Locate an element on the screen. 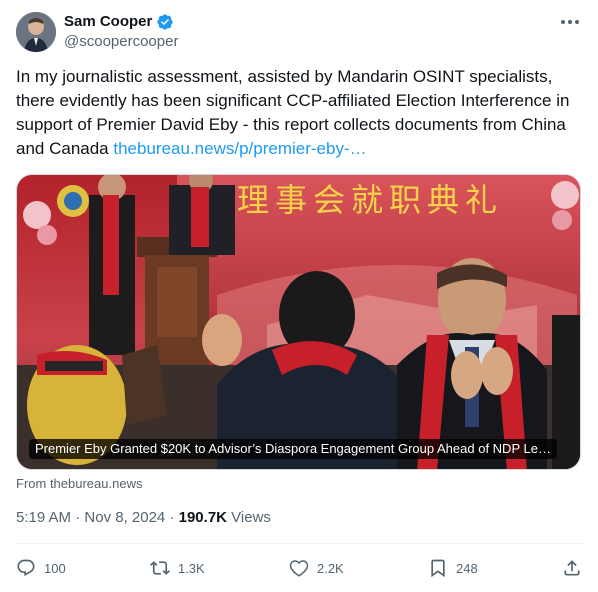  views-label: Views is located at coordinates (251, 517).